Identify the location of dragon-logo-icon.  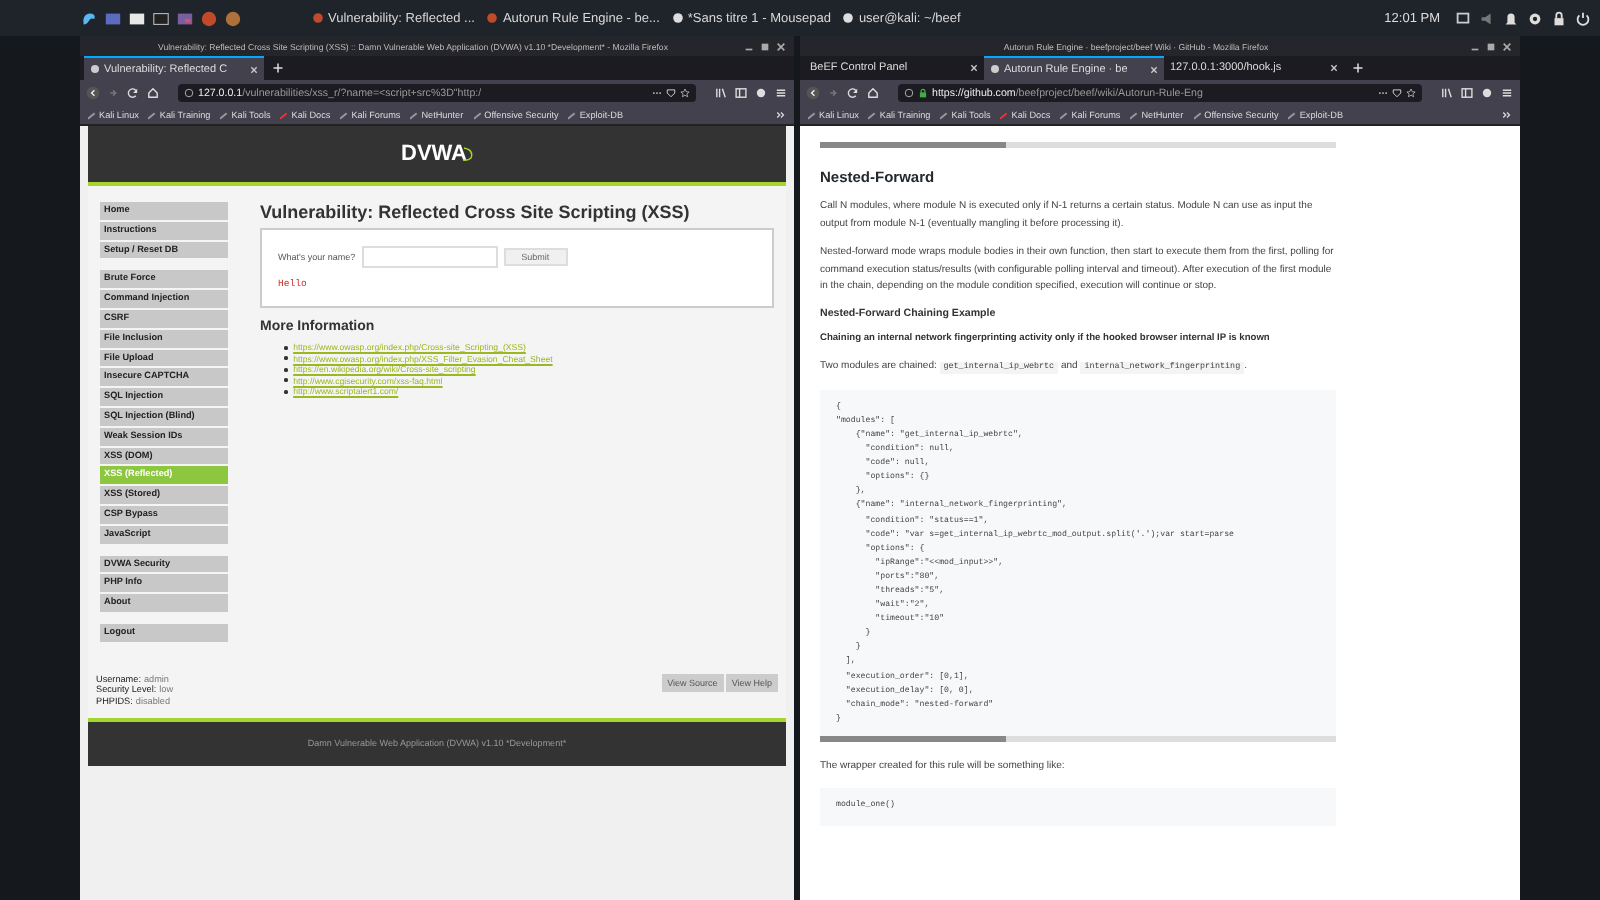
(89, 18).